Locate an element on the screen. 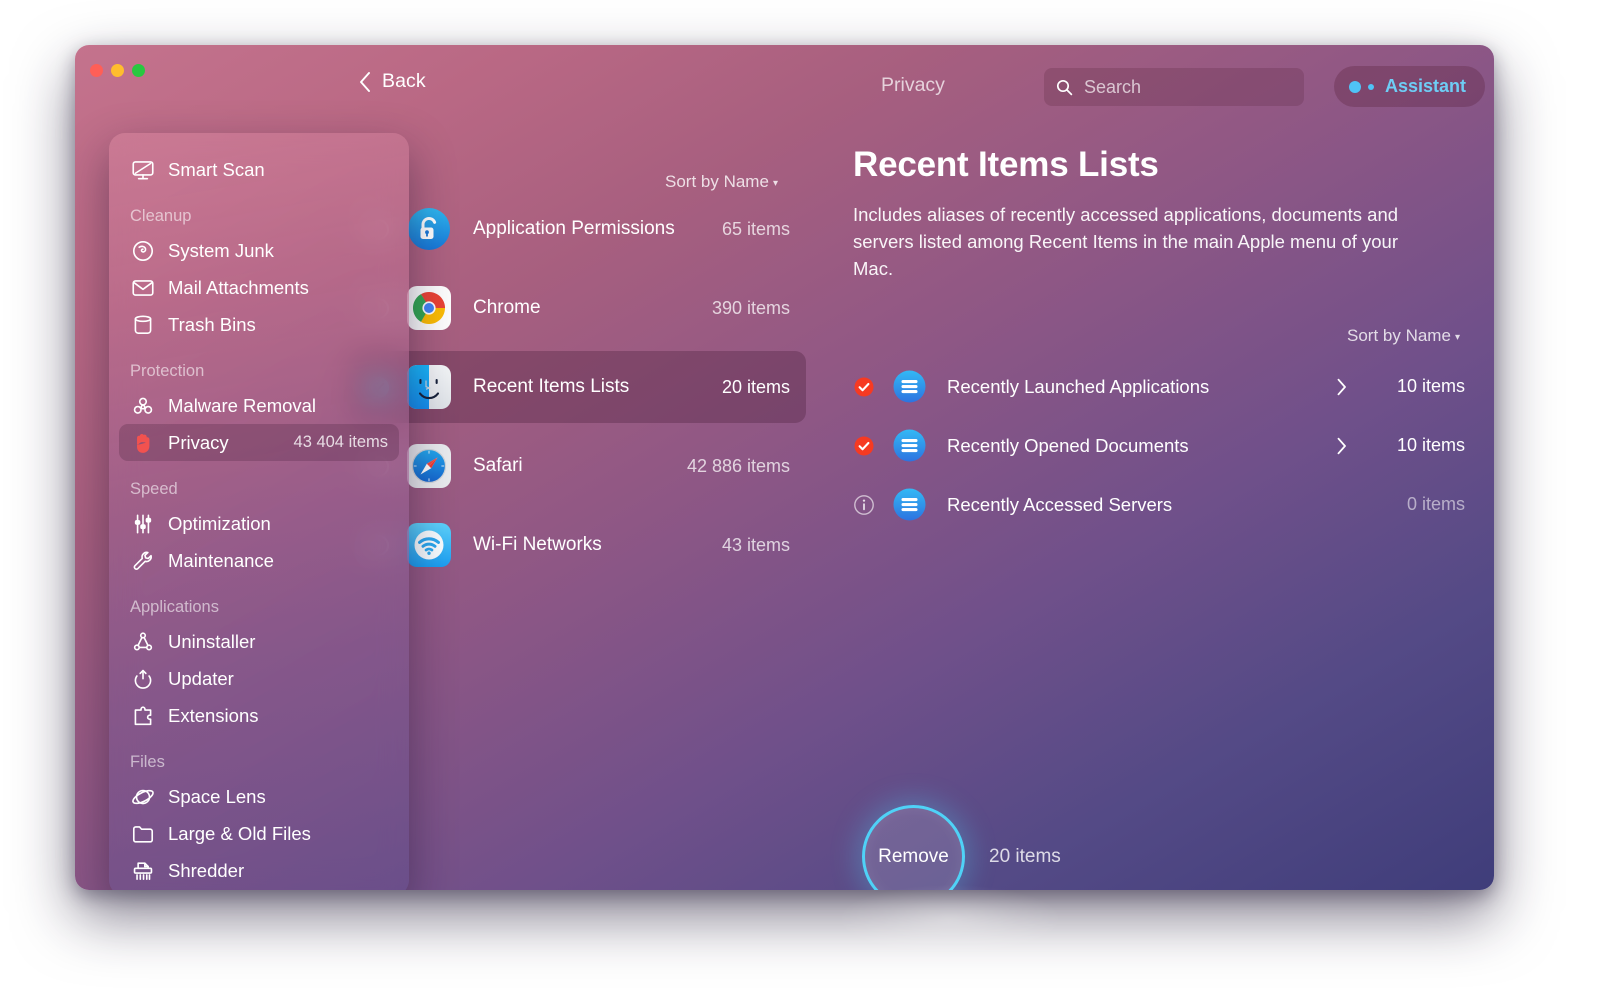 The width and height of the screenshot is (1600, 1006). trash-icon is located at coordinates (143, 325).